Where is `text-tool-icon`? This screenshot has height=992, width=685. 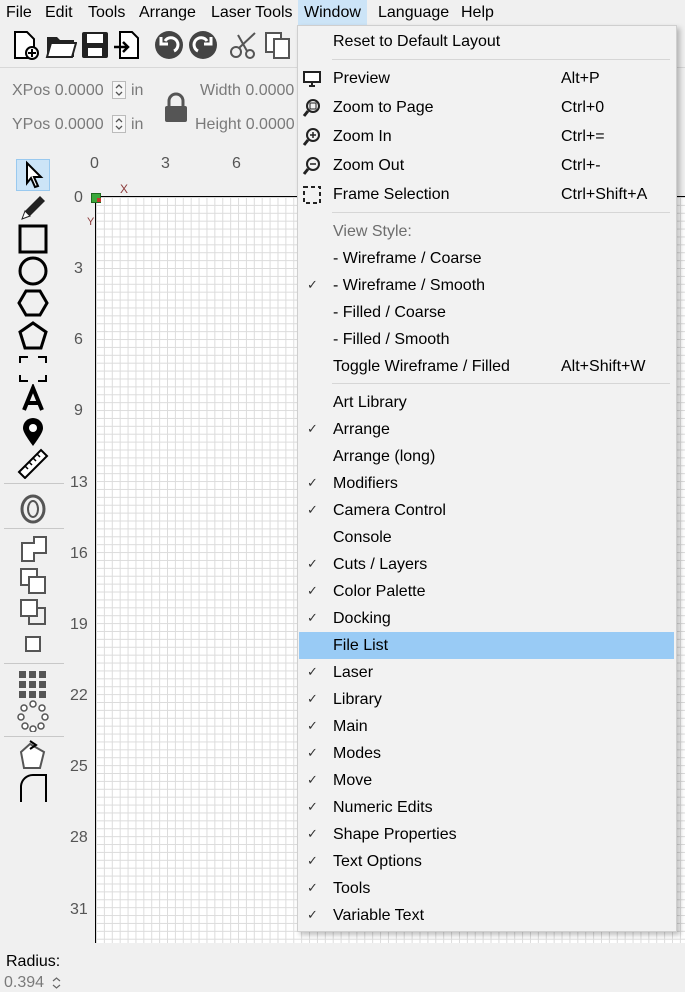
text-tool-icon is located at coordinates (33, 399).